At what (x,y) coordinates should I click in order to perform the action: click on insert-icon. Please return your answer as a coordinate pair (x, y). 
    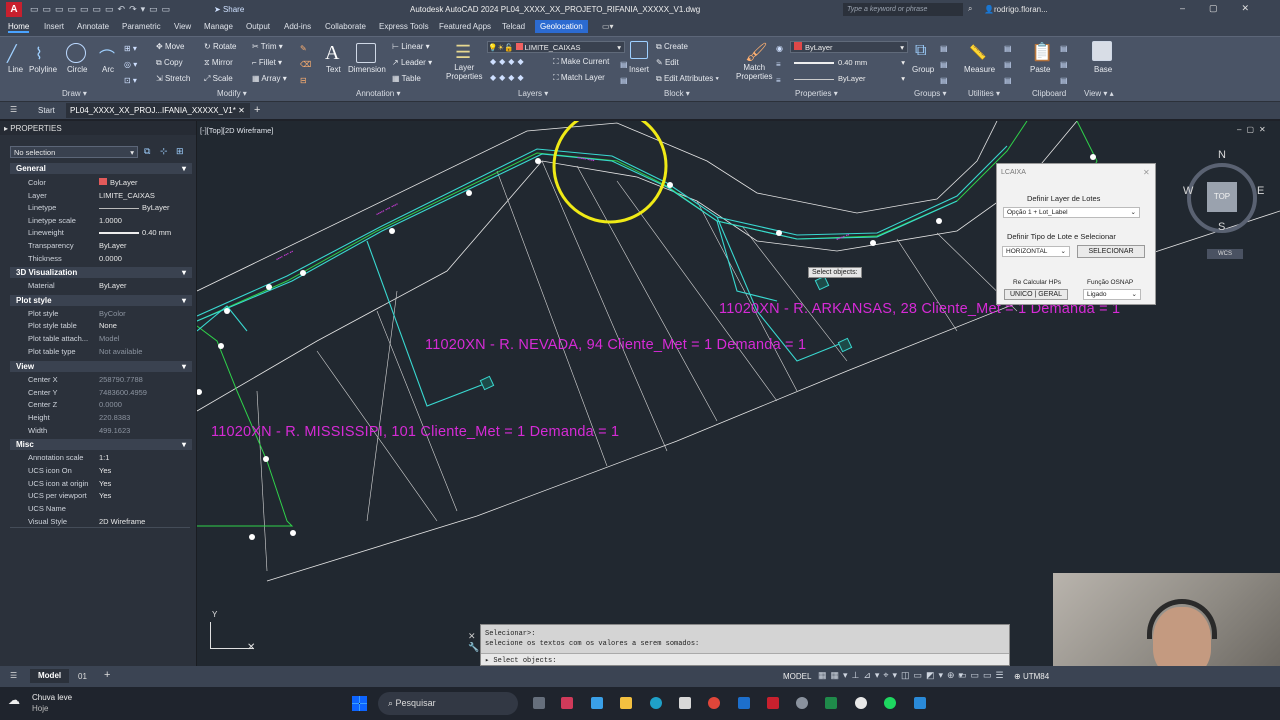
    Looking at the image, I should click on (639, 50).